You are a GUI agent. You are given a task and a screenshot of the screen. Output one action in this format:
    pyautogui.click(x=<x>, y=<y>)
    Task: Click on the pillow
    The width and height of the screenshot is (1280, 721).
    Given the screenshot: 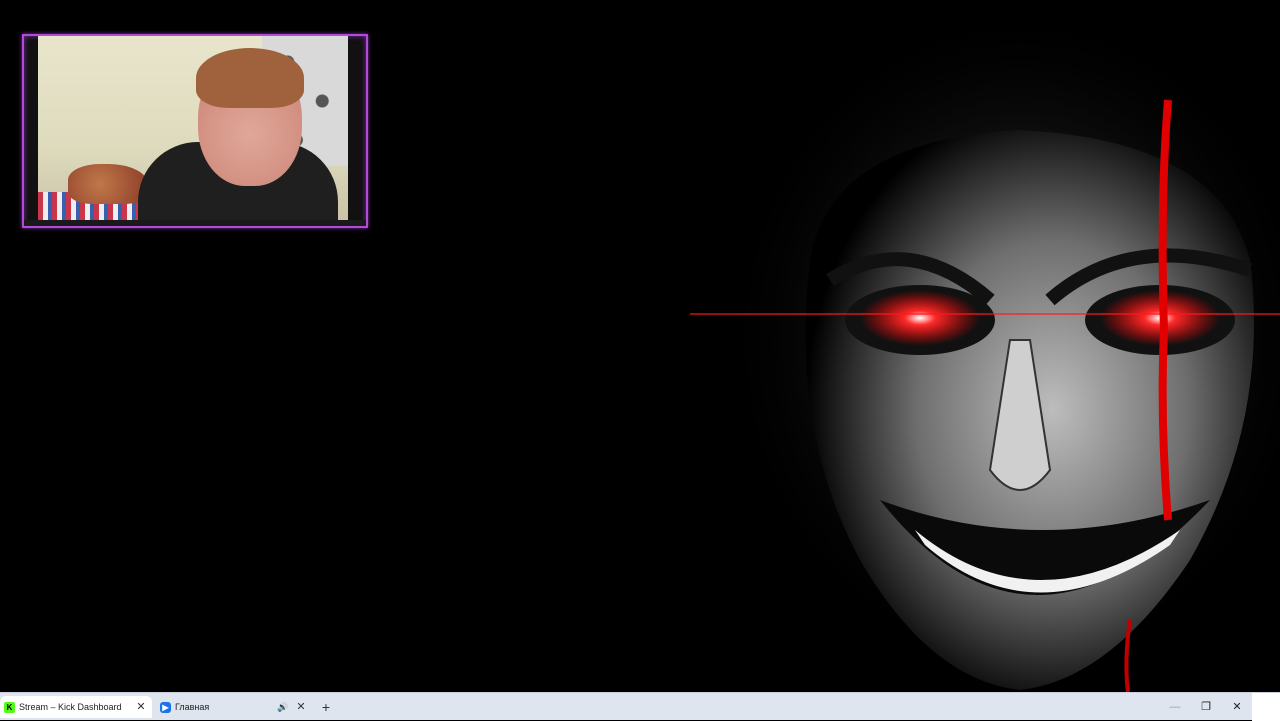 What is the action you would take?
    pyautogui.click(x=108, y=184)
    